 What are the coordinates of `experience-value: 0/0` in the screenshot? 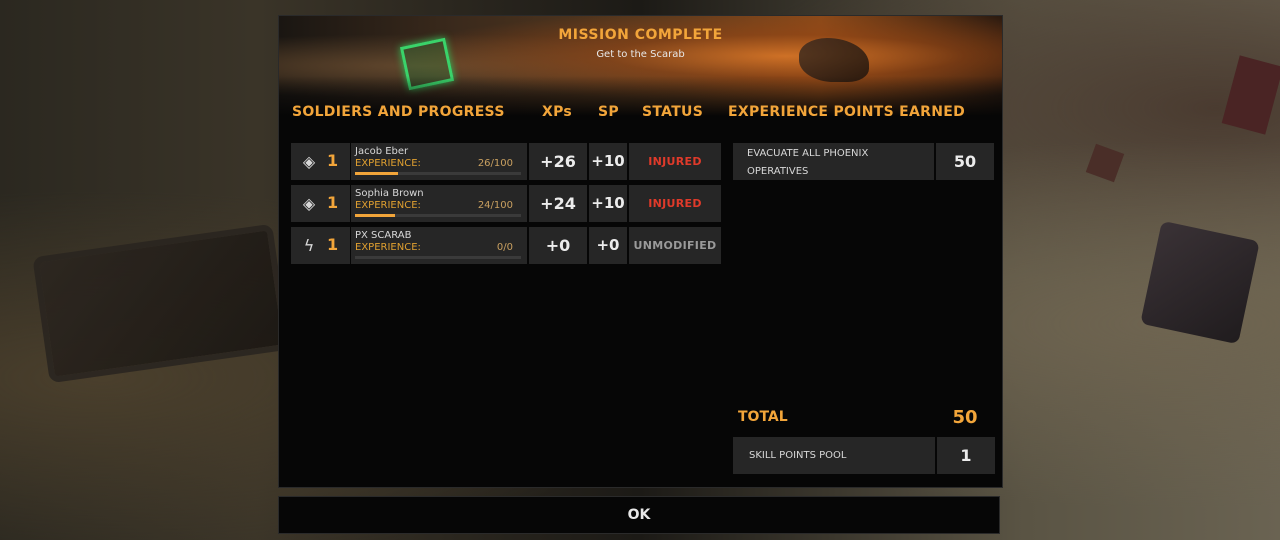 It's located at (504, 247).